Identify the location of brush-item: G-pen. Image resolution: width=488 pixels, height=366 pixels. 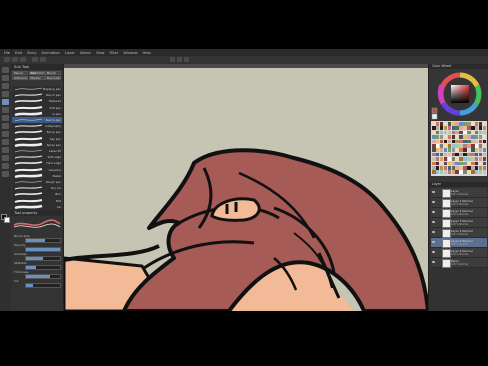
(37, 114).